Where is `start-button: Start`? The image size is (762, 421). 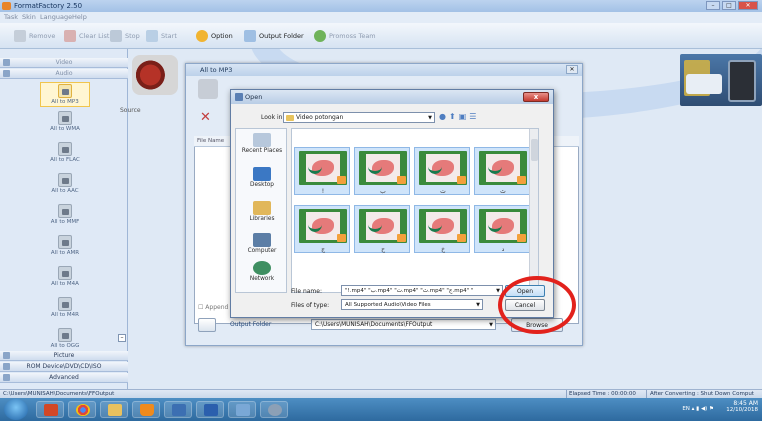
start-button: Start is located at coordinates (161, 36).